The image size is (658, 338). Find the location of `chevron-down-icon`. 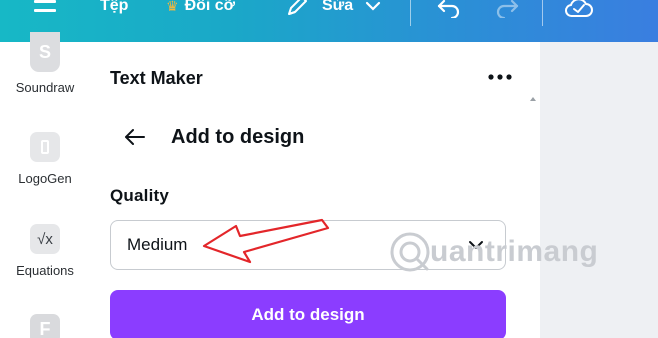

chevron-down-icon is located at coordinates (373, 6).